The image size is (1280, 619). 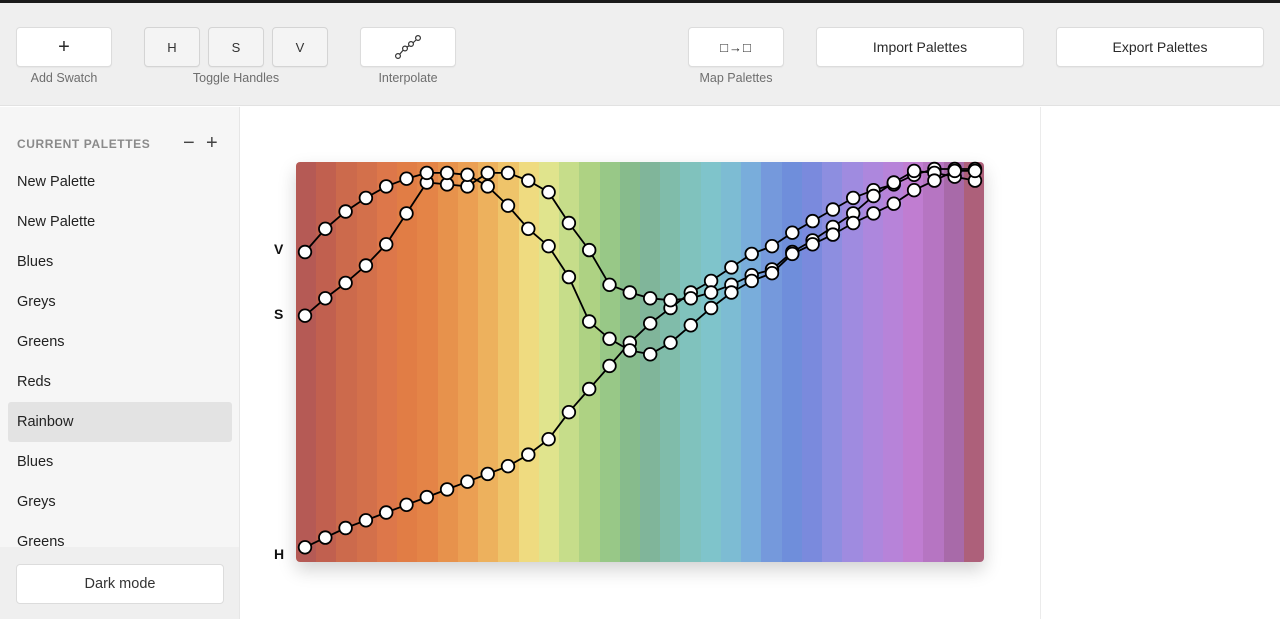 I want to click on palette-list-item: Reds, so click(x=120, y=382).